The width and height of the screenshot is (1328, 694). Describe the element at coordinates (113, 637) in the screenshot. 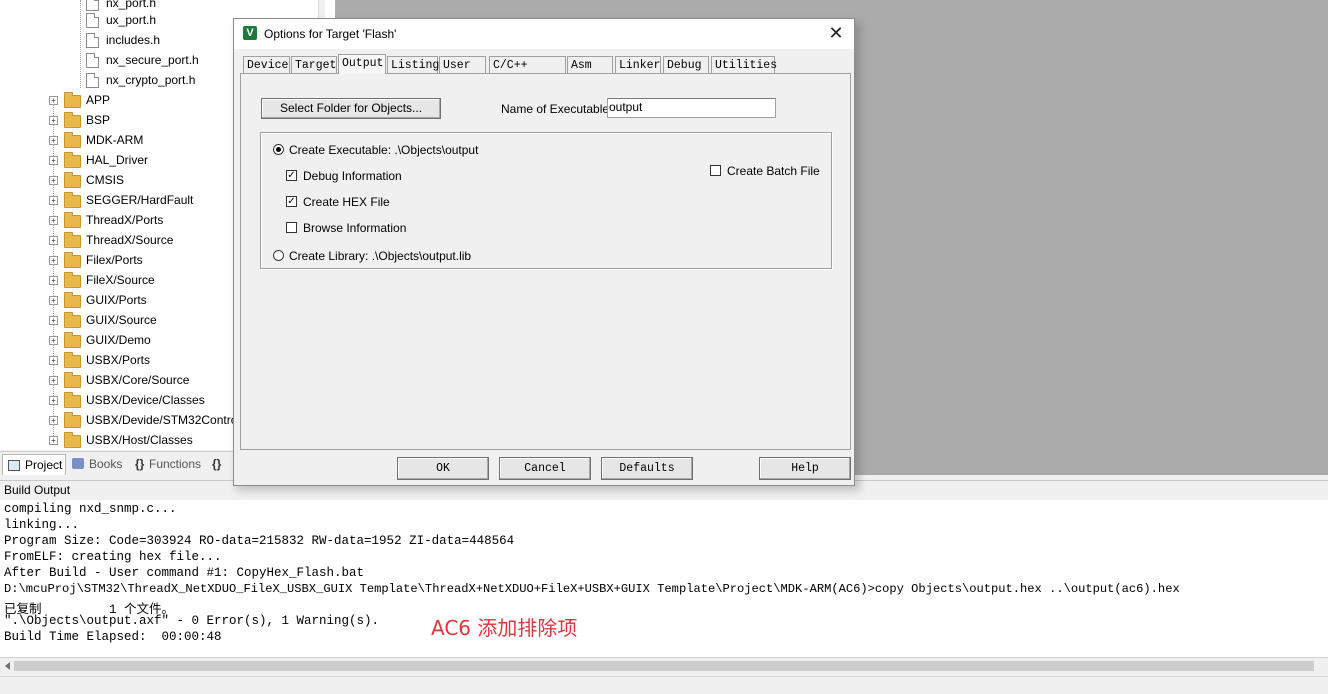

I see `build-output-line: Build Time Elapsed: 00:00:48` at that location.